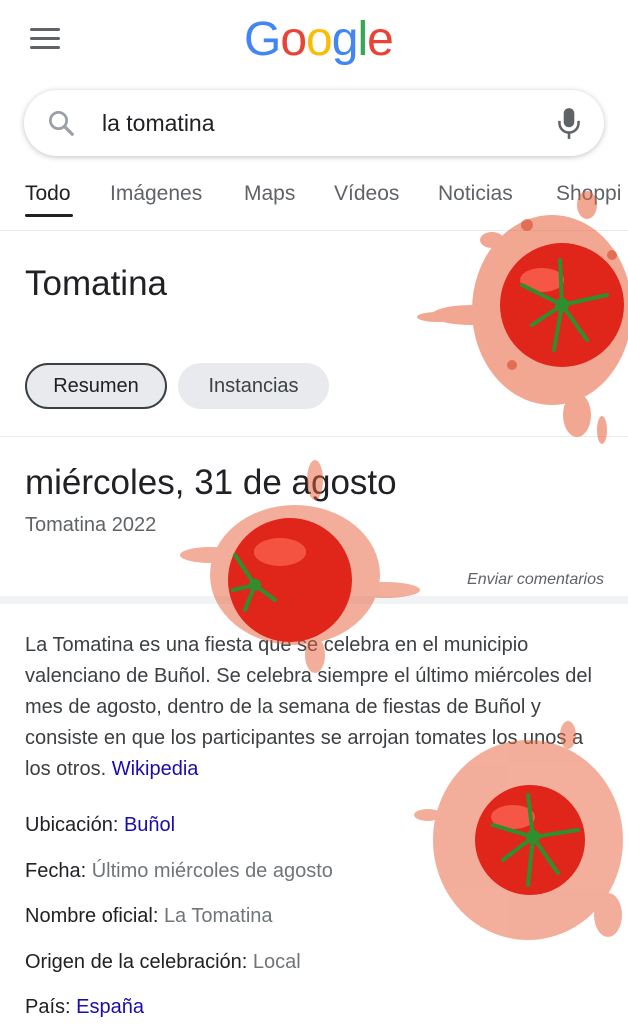 This screenshot has width=628, height=1024. I want to click on logo-letter: g, so click(345, 39).